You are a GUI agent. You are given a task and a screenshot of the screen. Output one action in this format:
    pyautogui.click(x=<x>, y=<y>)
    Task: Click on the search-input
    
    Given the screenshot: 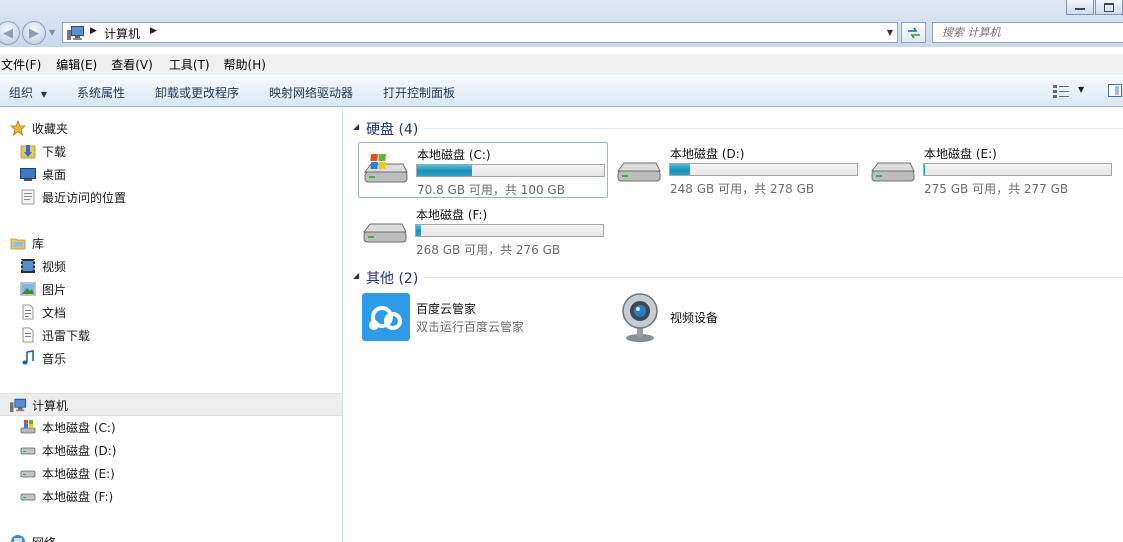 What is the action you would take?
    pyautogui.click(x=1028, y=32)
    